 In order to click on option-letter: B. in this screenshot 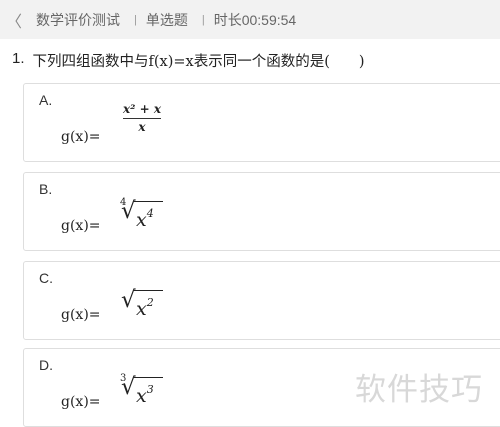, I will do `click(46, 189)`.